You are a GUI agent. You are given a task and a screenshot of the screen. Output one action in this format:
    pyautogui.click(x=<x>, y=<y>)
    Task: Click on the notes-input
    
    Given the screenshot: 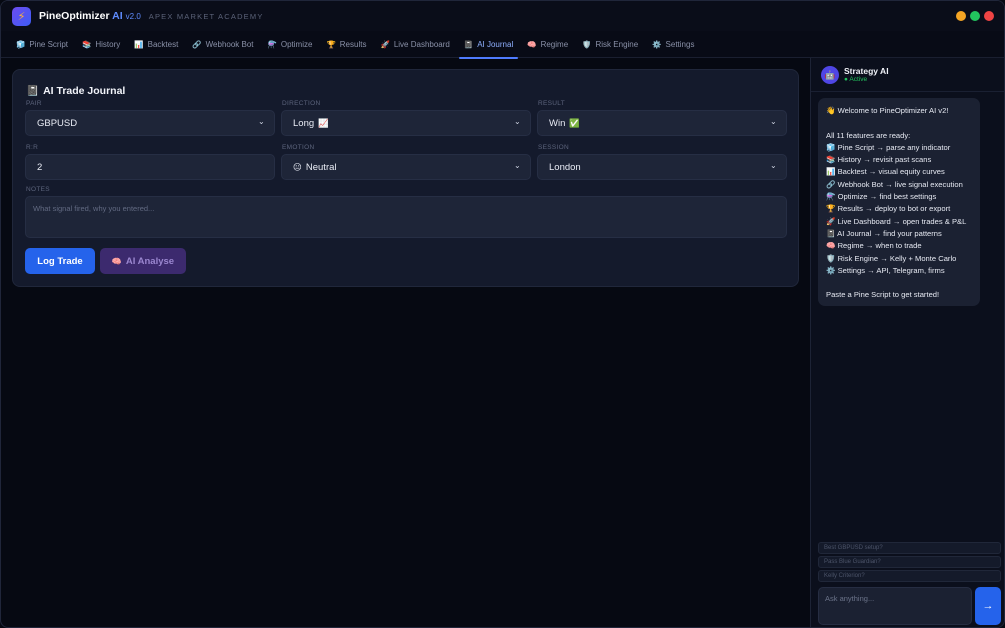 What is the action you would take?
    pyautogui.click(x=406, y=217)
    